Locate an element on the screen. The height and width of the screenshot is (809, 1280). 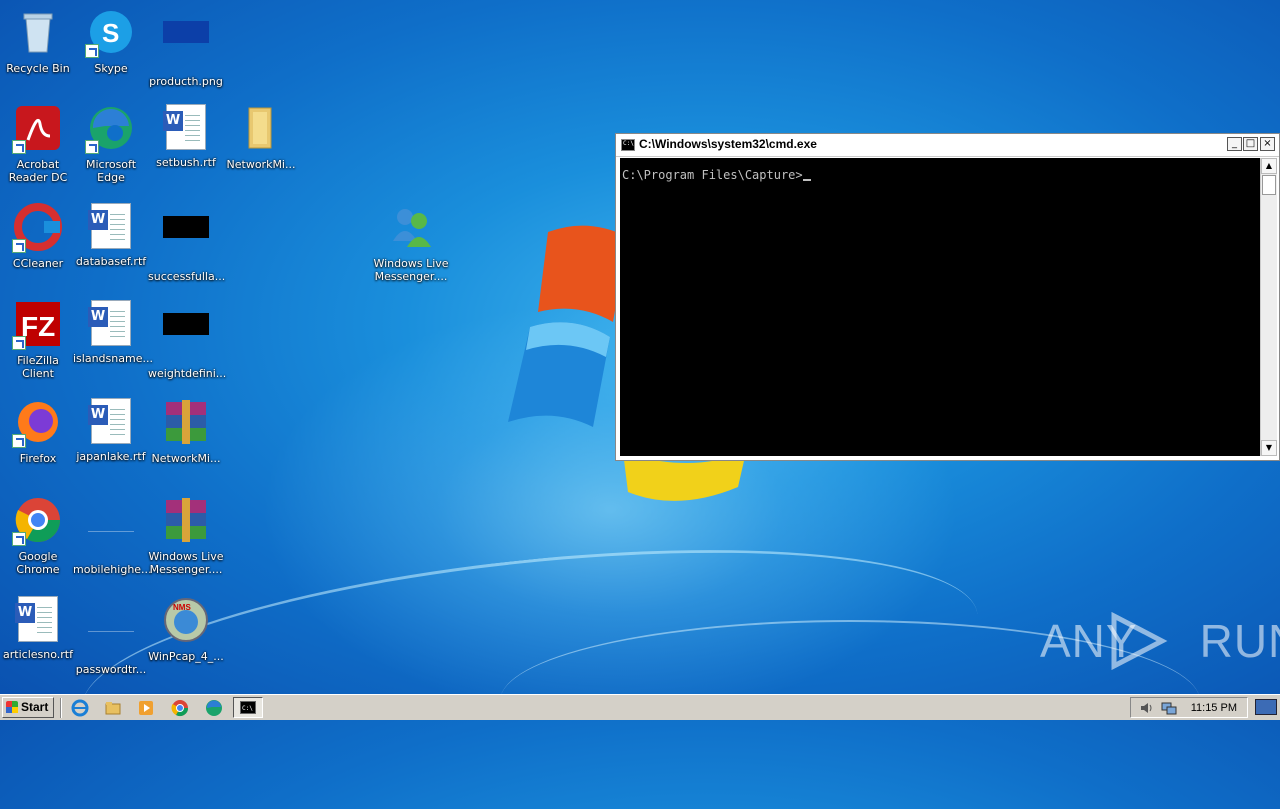
desktop-icon-ccleaner: CCleaner is located at coordinates (38, 236).